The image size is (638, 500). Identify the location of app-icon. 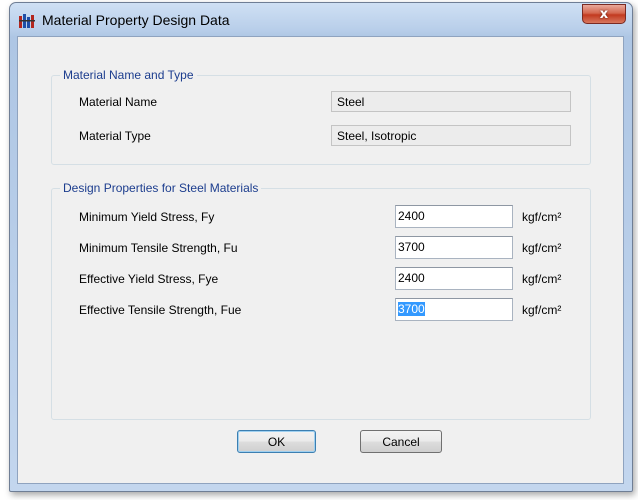
(27, 21).